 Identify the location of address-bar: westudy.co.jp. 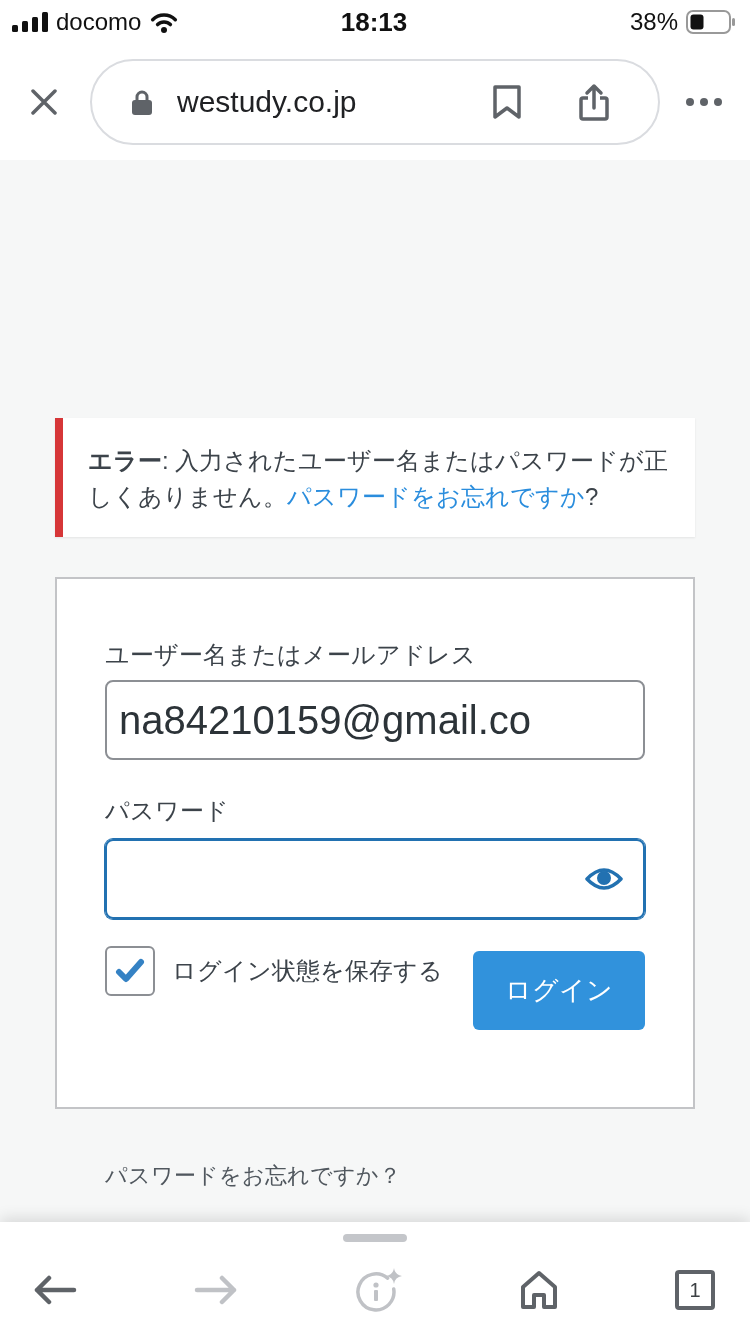
(375, 102).